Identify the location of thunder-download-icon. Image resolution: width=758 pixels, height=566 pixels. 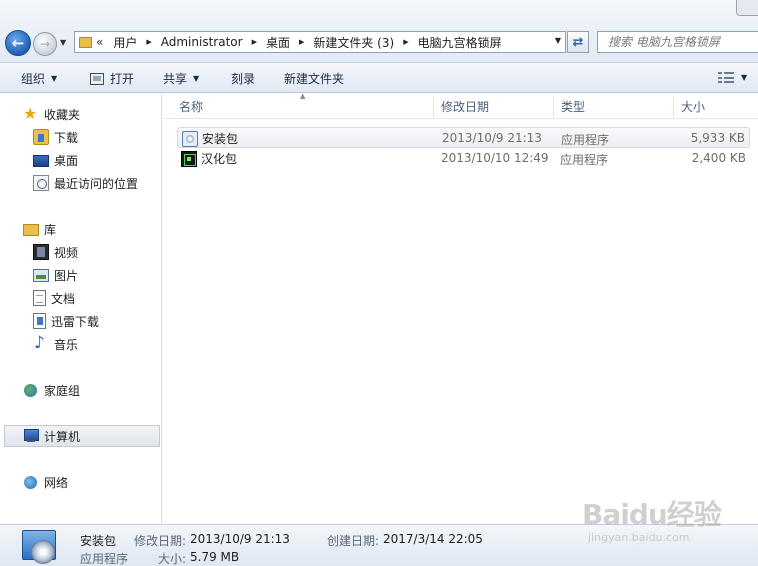
(39, 321).